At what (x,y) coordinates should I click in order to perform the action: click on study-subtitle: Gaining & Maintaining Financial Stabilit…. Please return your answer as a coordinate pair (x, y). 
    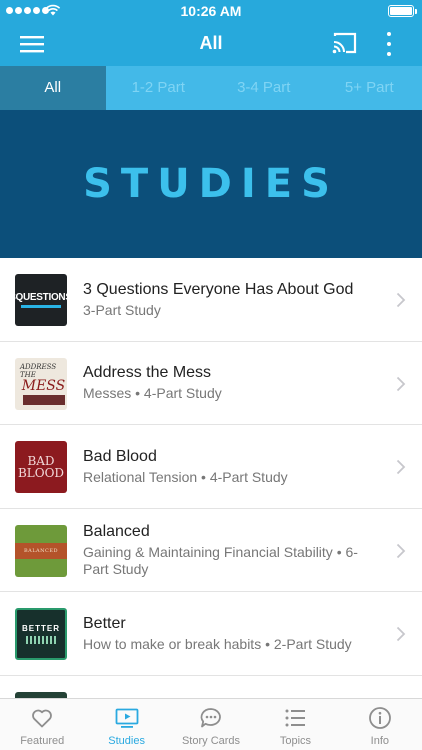
    Looking at the image, I should click on (220, 560).